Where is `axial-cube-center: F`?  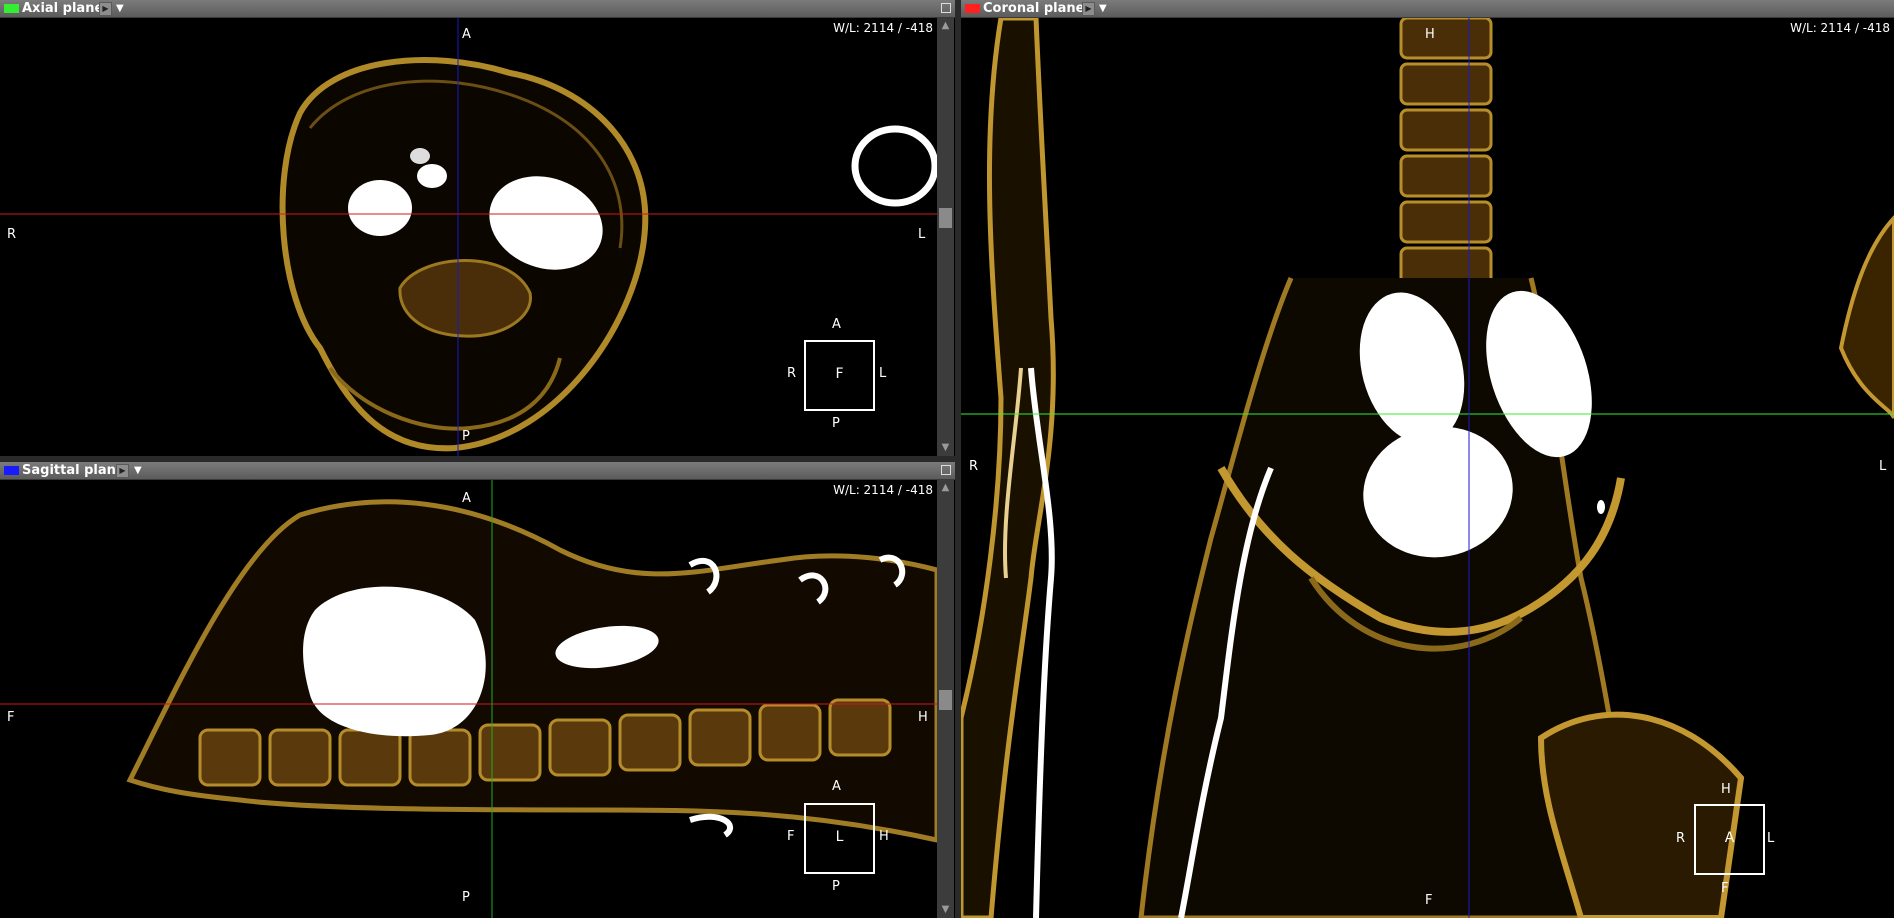
axial-cube-center: F is located at coordinates (839, 374).